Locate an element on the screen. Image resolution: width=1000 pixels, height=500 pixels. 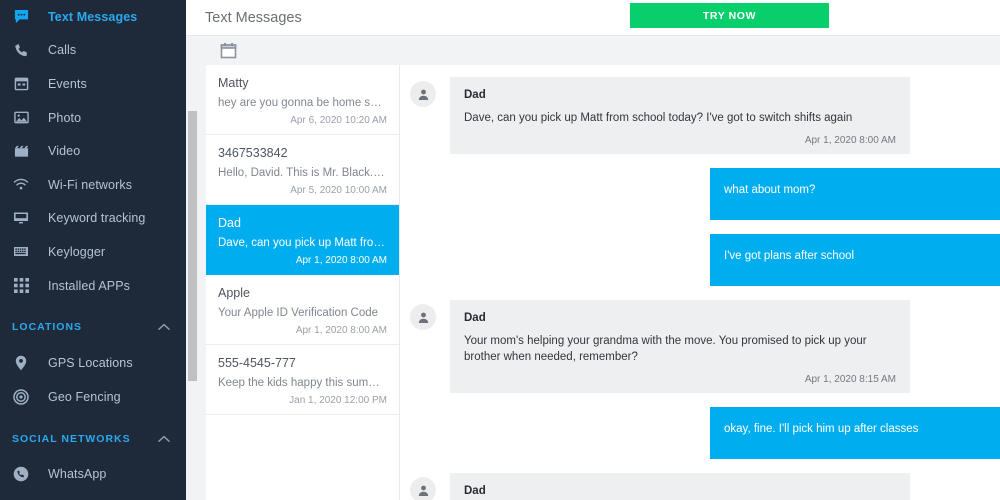
conversation-timestamp: Jan 1, 2020 12:00 PM is located at coordinates (338, 401).